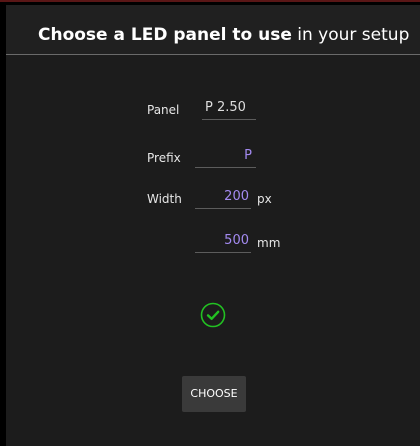  What do you see at coordinates (163, 110) in the screenshot?
I see `panel-label: Panel` at bounding box center [163, 110].